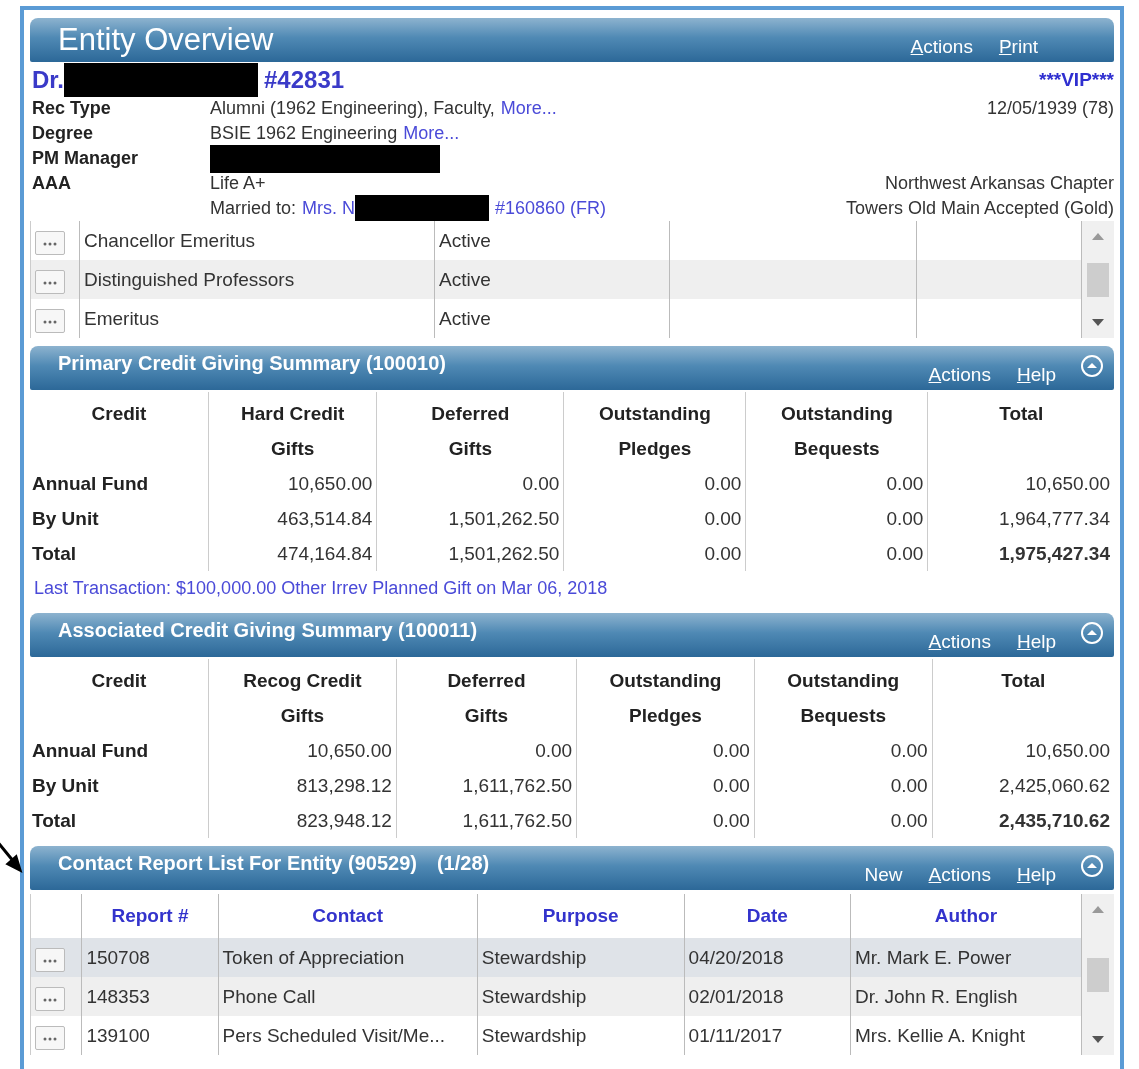 Image resolution: width=1139 pixels, height=1069 pixels. What do you see at coordinates (166, 40) in the screenshot?
I see `section-title: Entity Overview` at bounding box center [166, 40].